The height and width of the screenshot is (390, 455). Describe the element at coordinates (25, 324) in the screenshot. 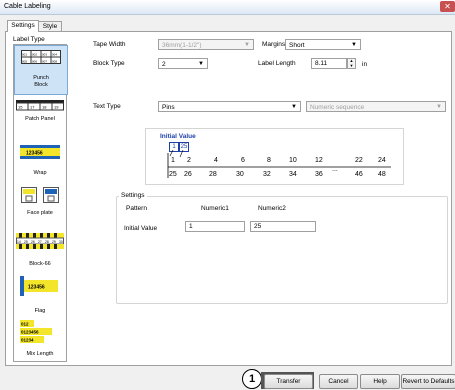

I see `mix-icon-text: 012` at that location.